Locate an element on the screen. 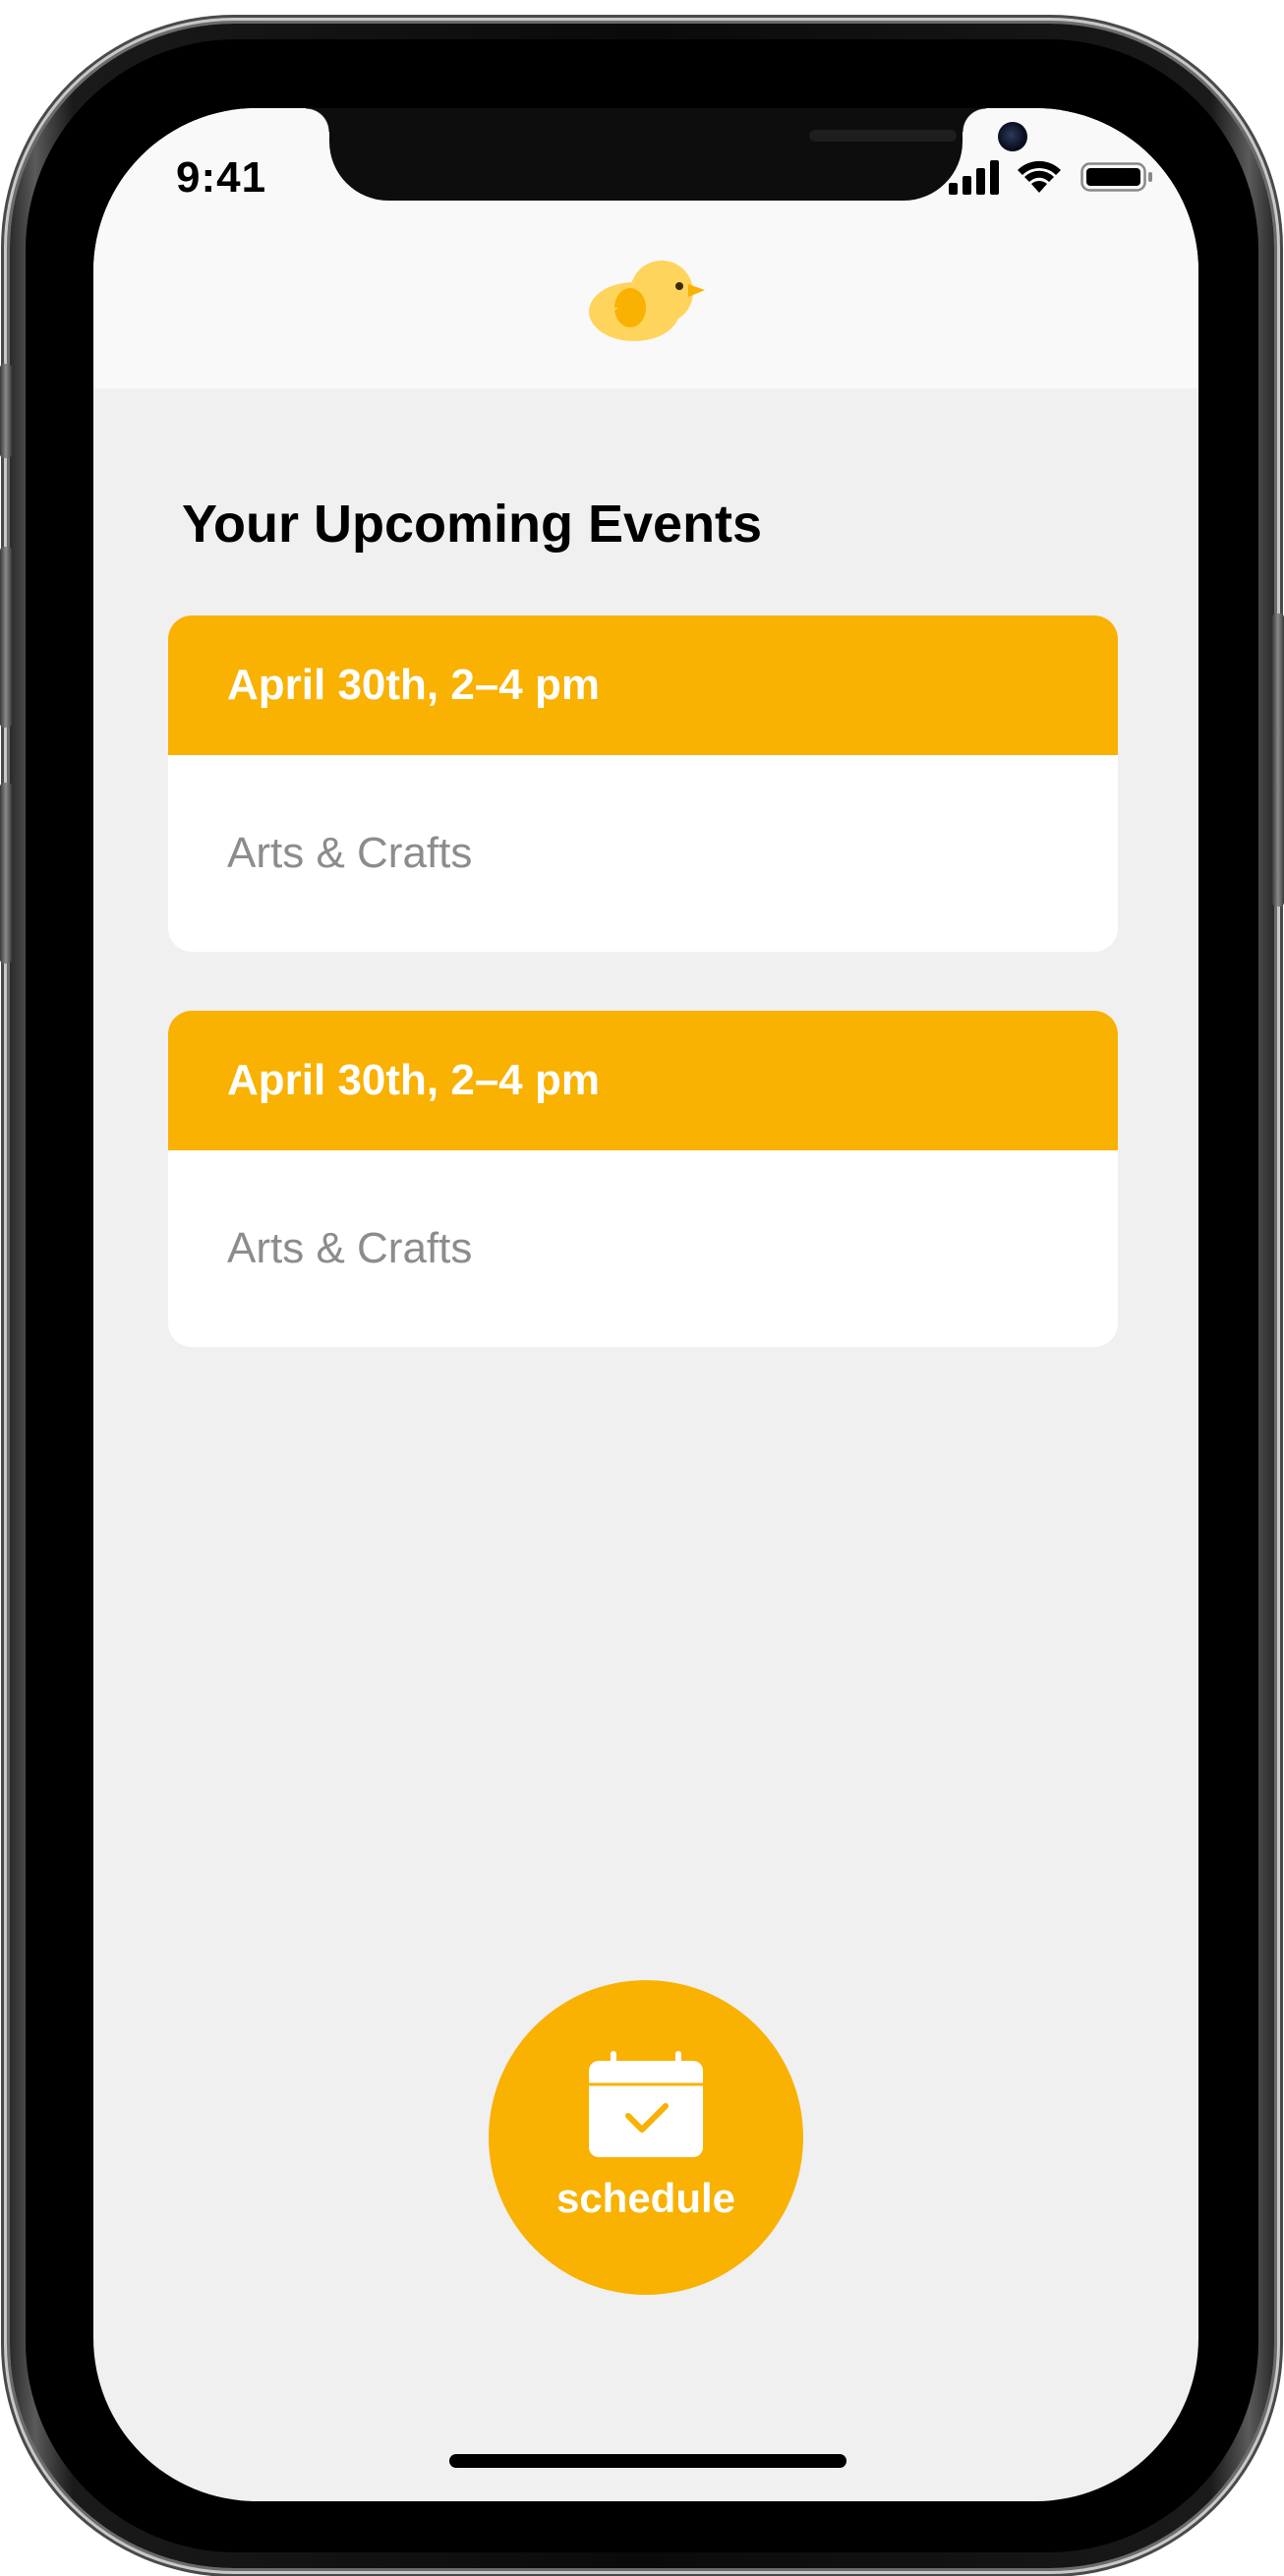 This screenshot has width=1284, height=2576. volume-down-button is located at coordinates (6, 873).